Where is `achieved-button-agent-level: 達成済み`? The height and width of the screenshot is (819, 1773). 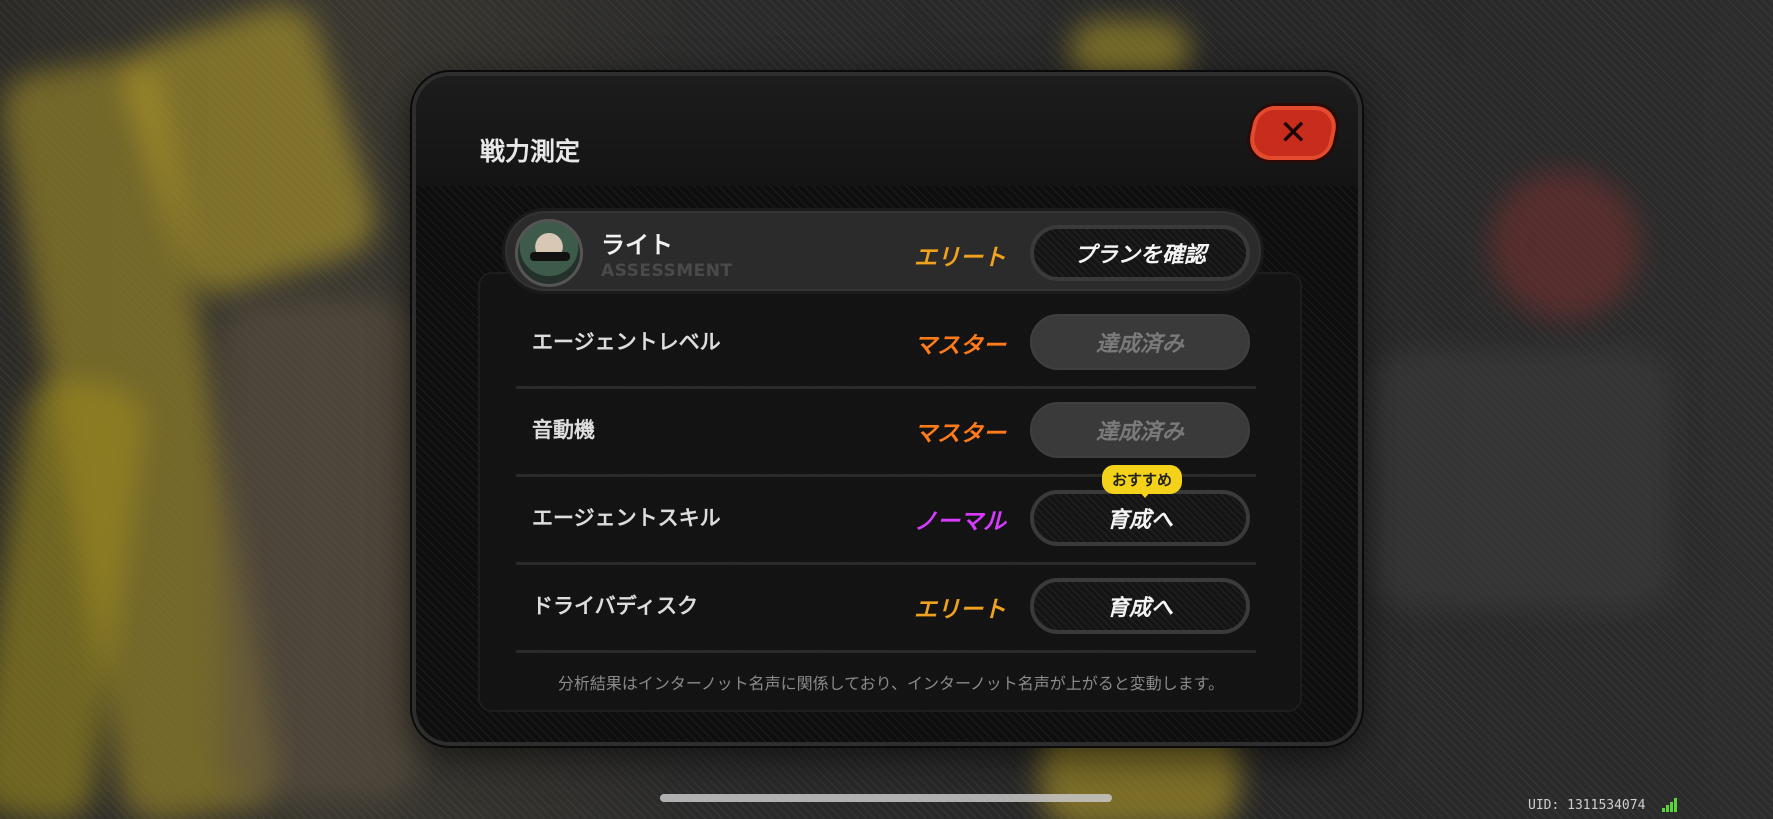
achieved-button-agent-level: 達成済み is located at coordinates (1140, 342).